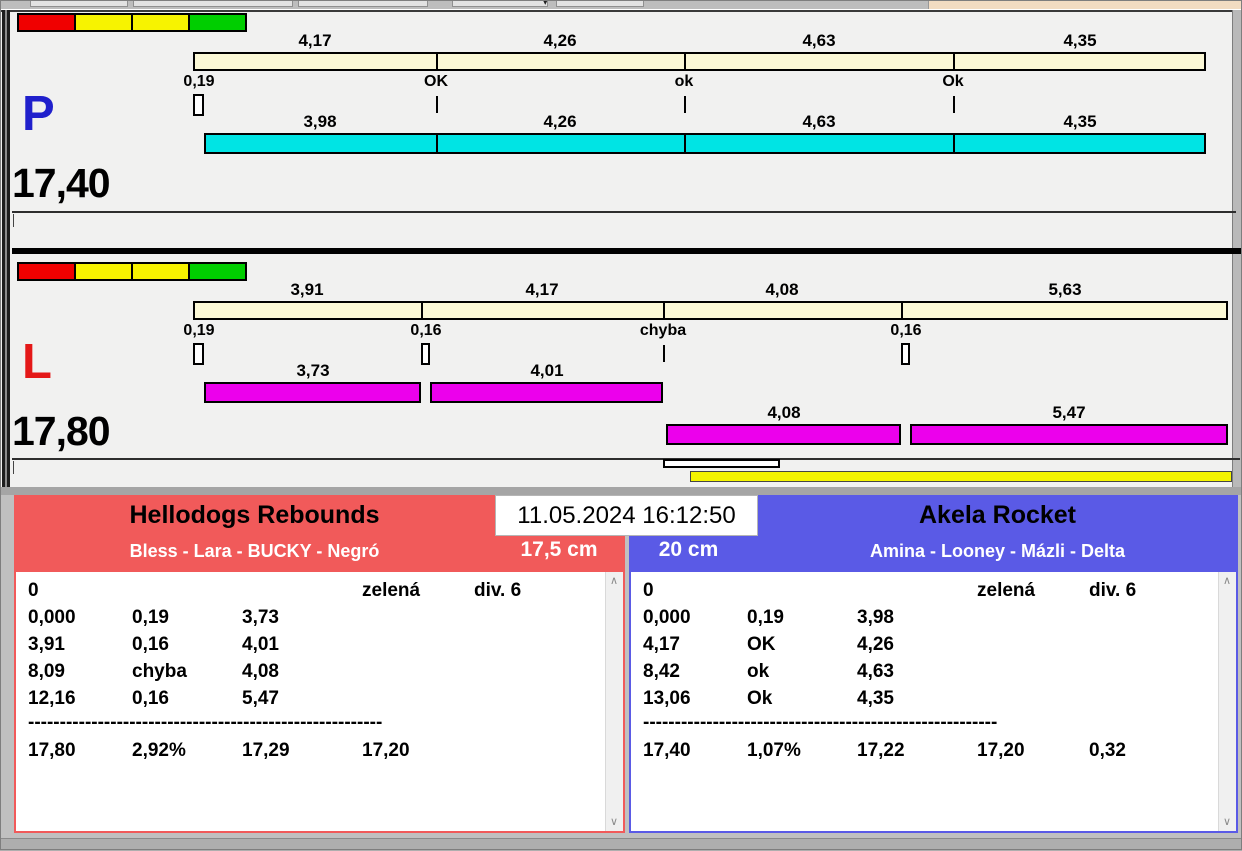 The image size is (1242, 851). Describe the element at coordinates (260, 617) in the screenshot. I see `log-cell: 3,73` at that location.